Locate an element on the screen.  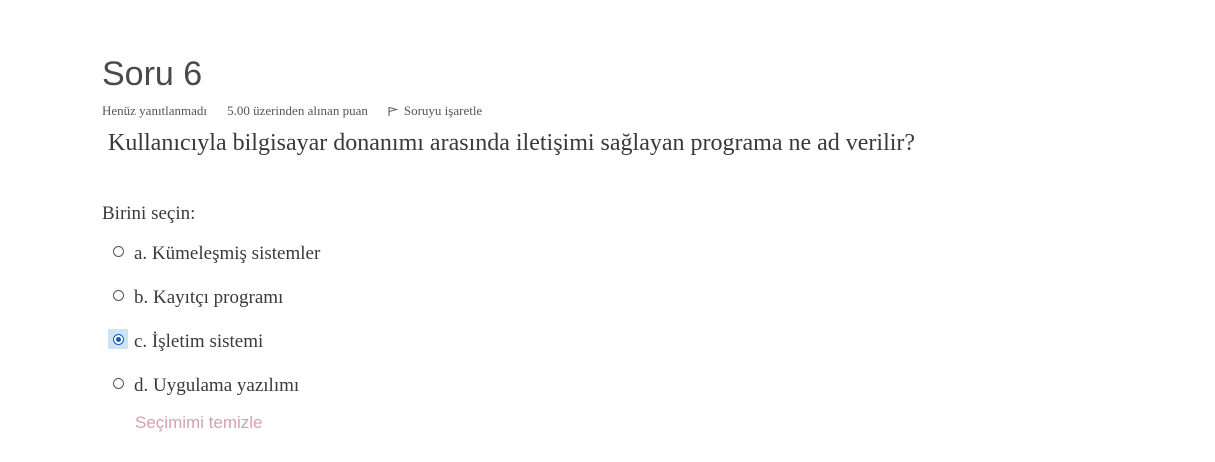
answer-option-c: c. İşletim sistemi is located at coordinates (214, 342).